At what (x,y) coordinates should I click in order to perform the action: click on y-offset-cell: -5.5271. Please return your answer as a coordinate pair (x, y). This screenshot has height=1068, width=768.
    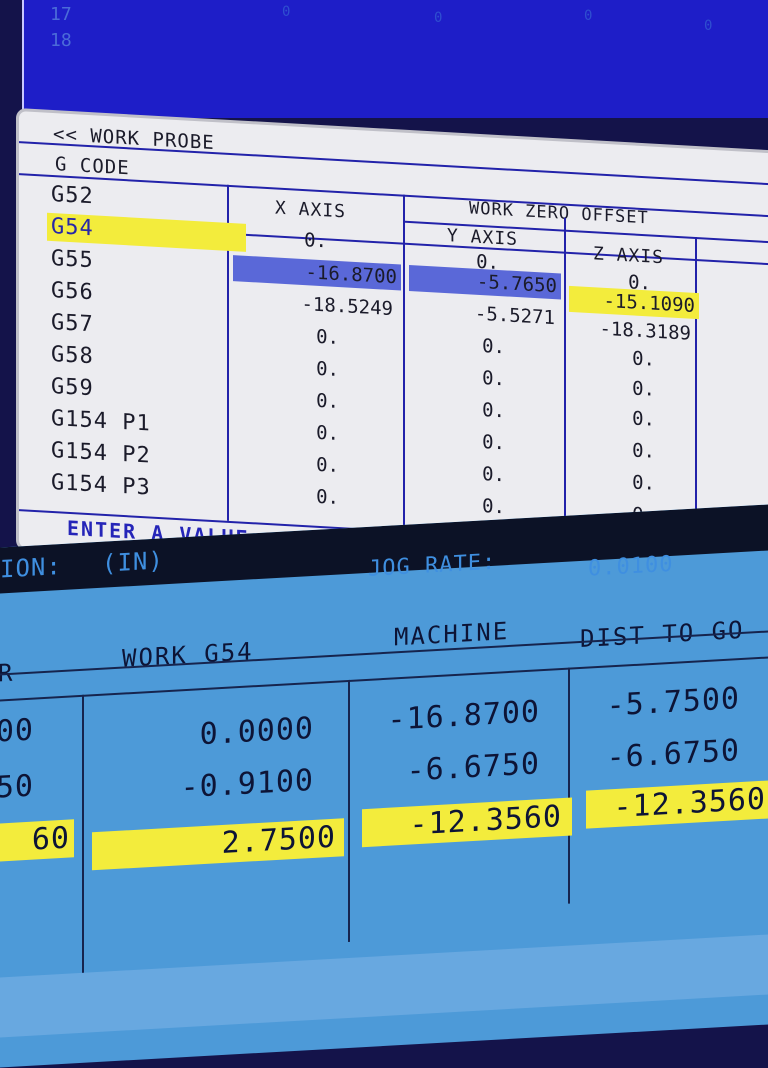
    Looking at the image, I should click on (497, 315).